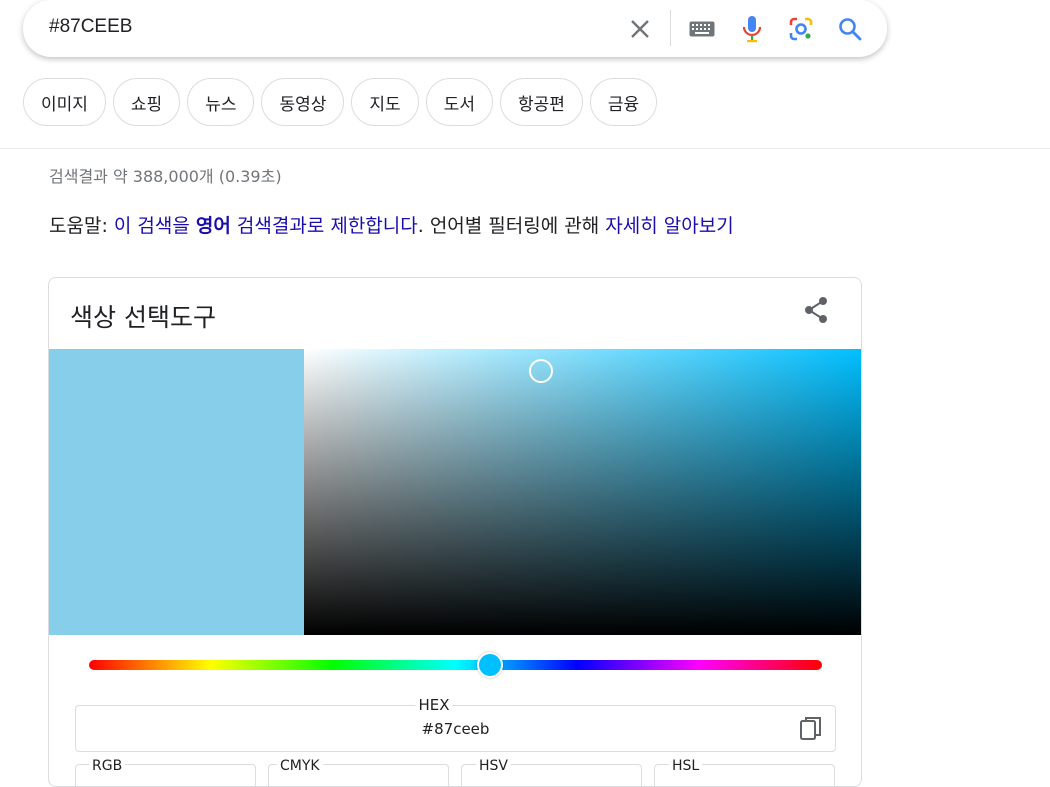 This screenshot has height=787, width=1050. What do you see at coordinates (640, 29) in the screenshot?
I see `close-icon` at bounding box center [640, 29].